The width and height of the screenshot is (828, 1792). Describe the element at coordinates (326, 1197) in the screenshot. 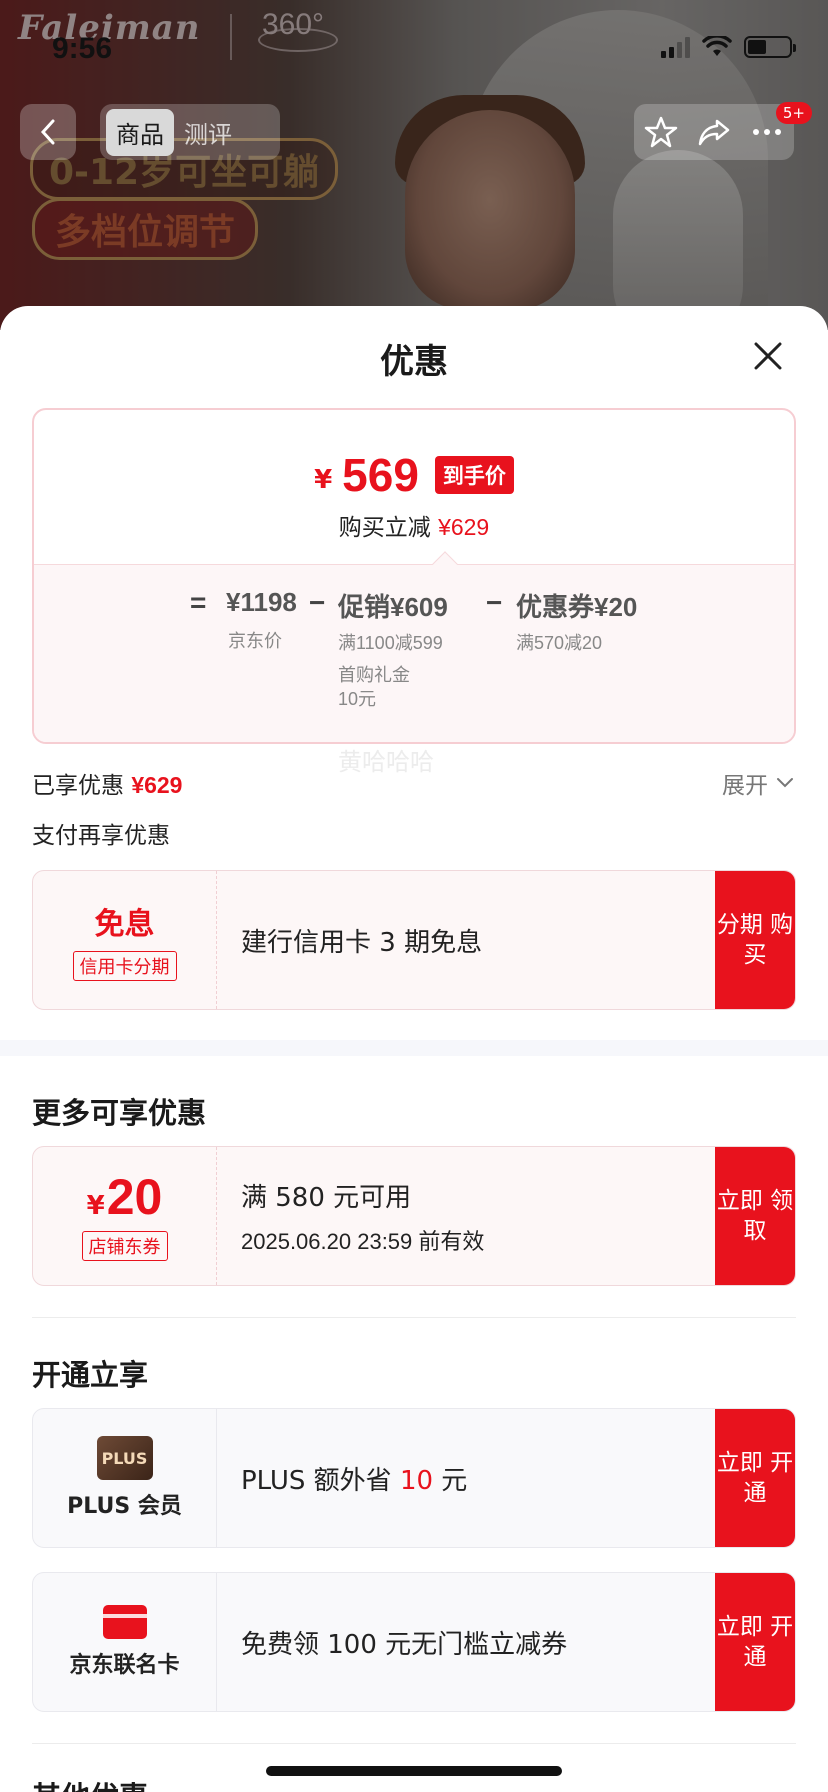

I see `coupon-condition: 满 580 元可用` at that location.